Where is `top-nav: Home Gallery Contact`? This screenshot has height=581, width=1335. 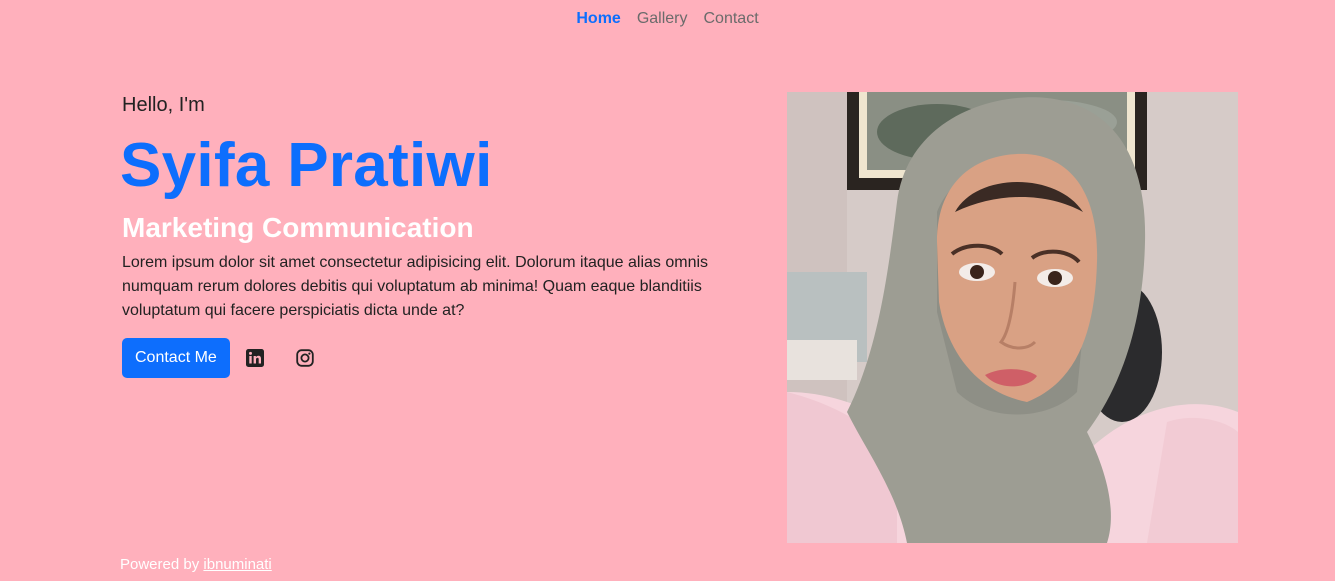 top-nav: Home Gallery Contact is located at coordinates (667, 19).